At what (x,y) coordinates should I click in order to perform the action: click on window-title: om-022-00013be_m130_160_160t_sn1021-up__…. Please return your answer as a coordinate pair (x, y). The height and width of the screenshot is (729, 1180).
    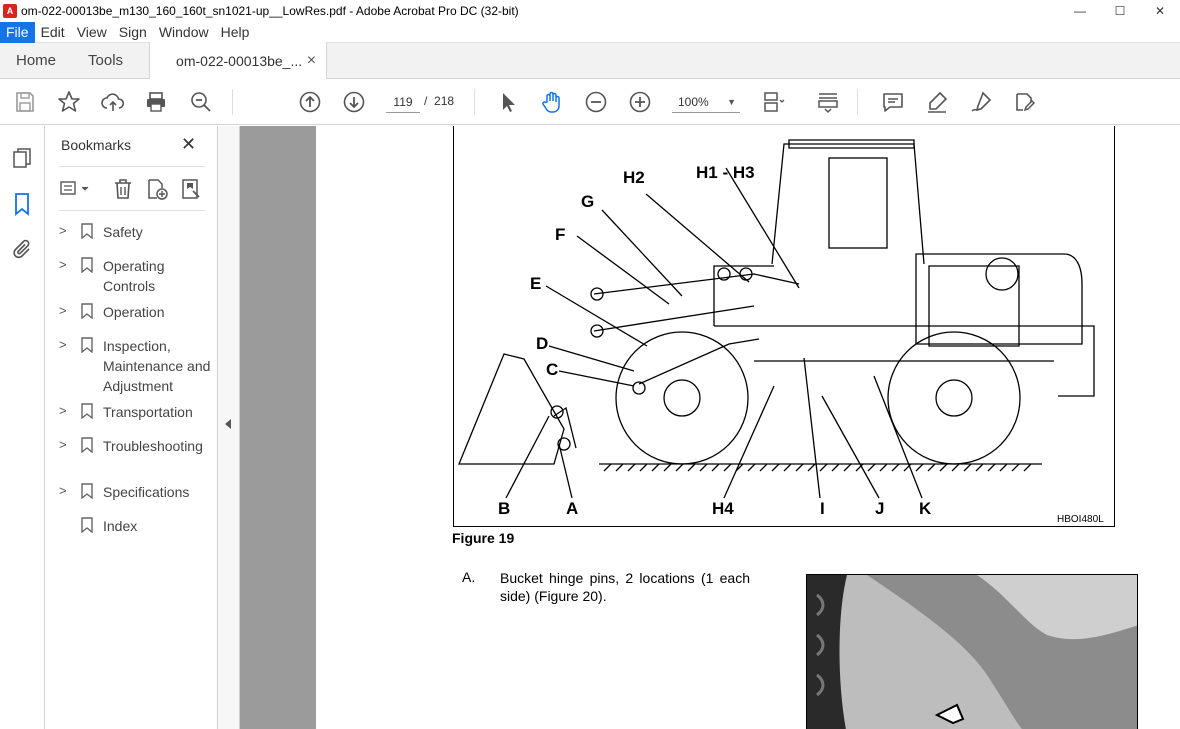
    Looking at the image, I should click on (270, 11).